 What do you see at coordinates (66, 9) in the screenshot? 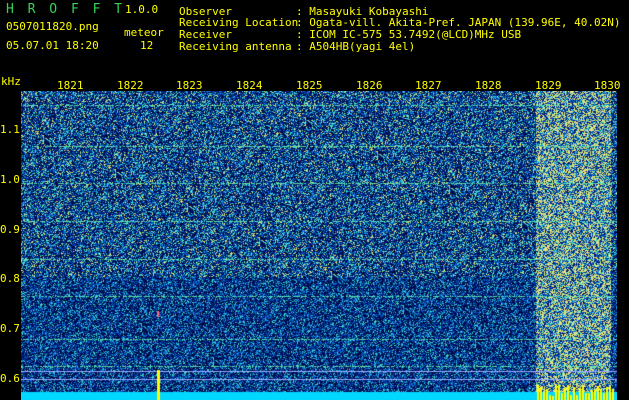
I see `app-title: H R O F F T` at bounding box center [66, 9].